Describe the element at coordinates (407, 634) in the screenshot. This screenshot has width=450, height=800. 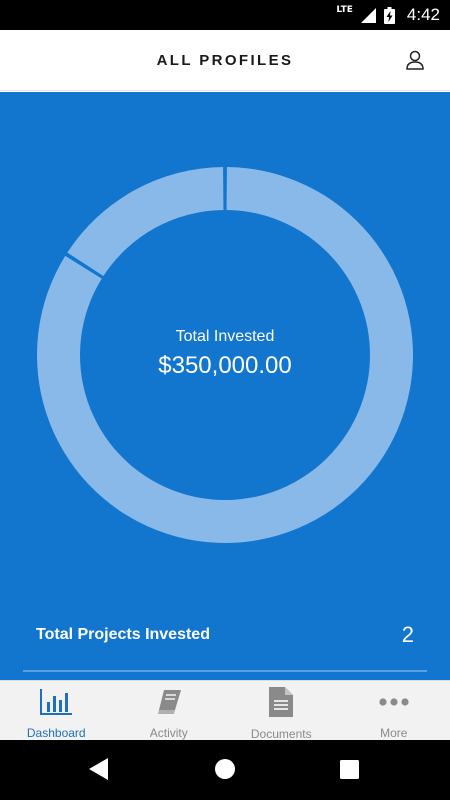
I see `total-projects-count: 2` at that location.